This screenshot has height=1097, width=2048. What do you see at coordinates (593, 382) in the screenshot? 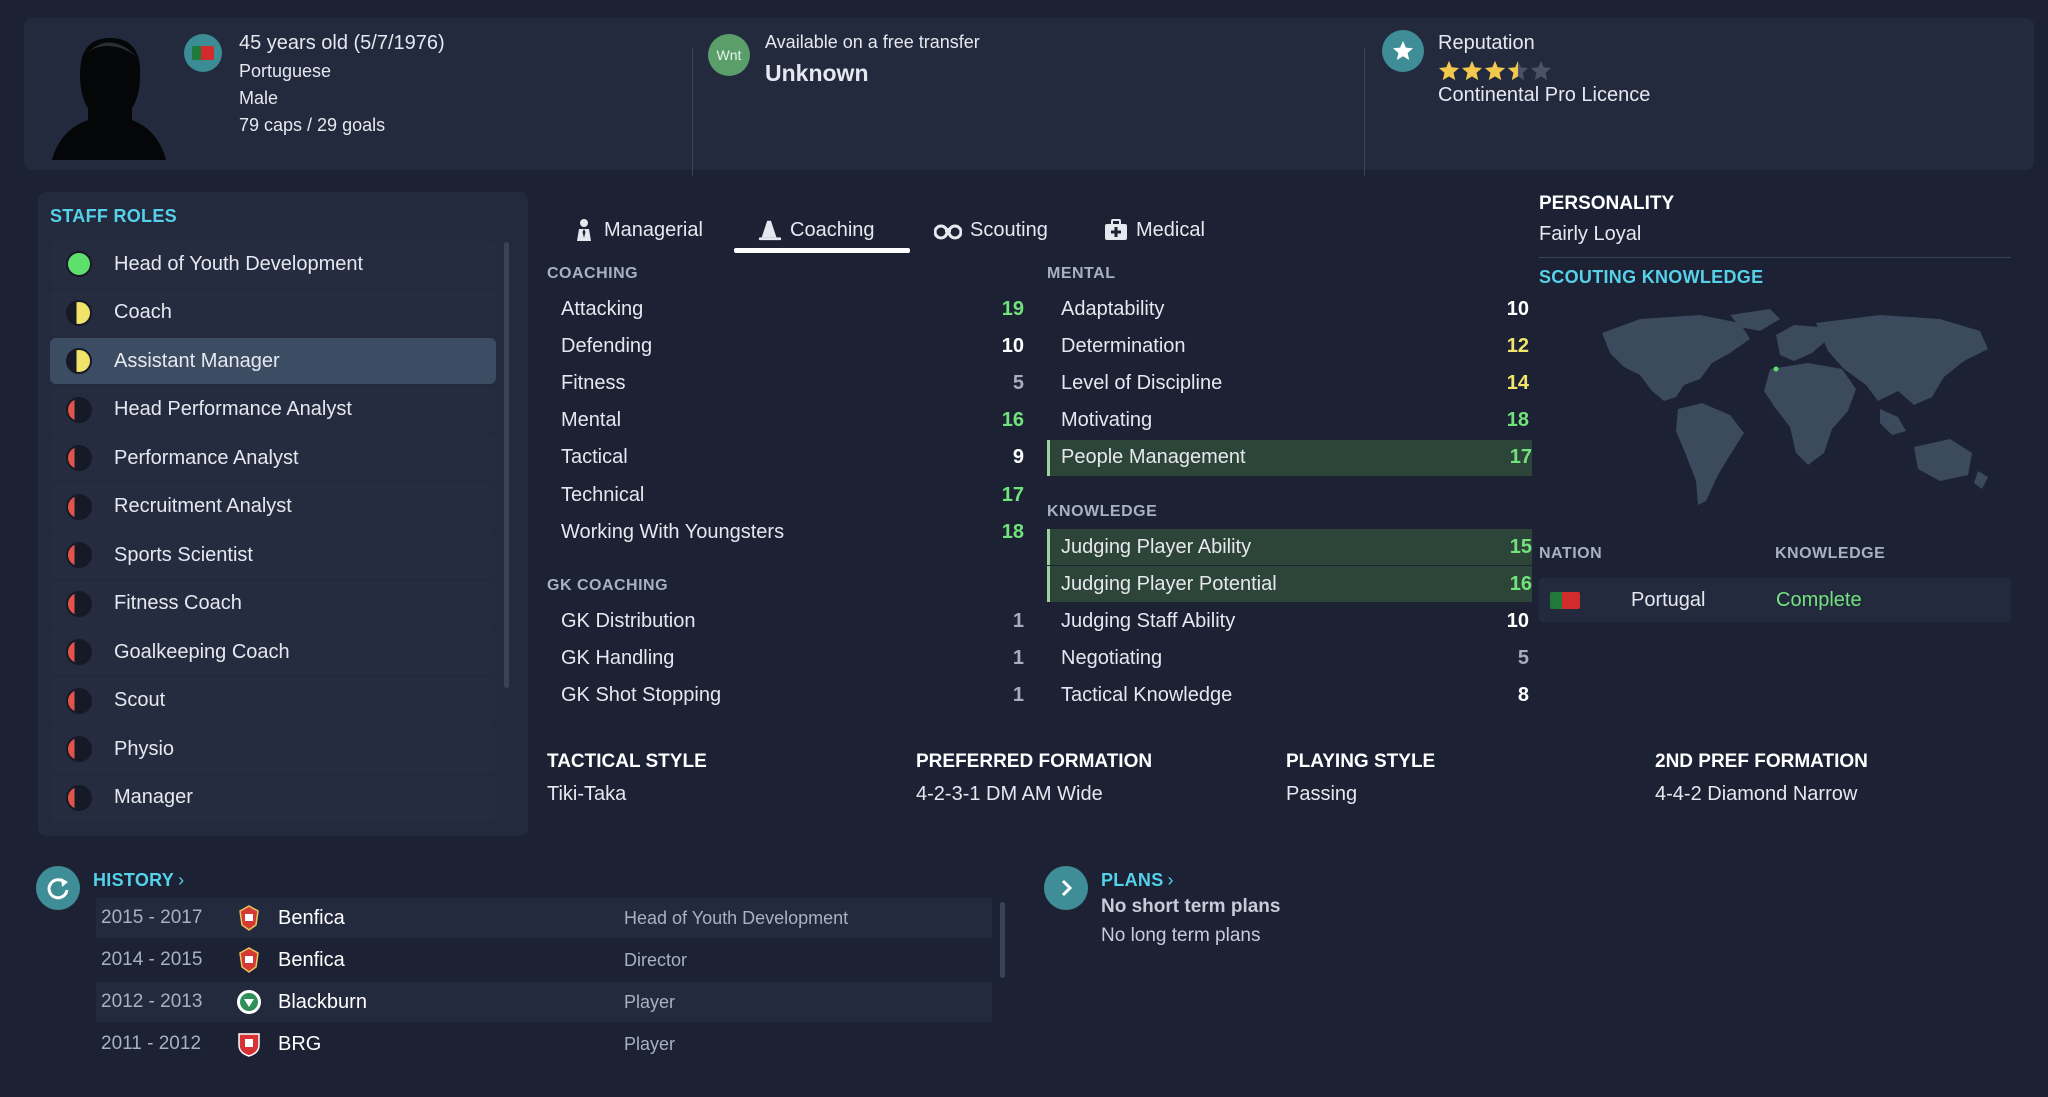
I see `attribute-name: Fitness` at bounding box center [593, 382].